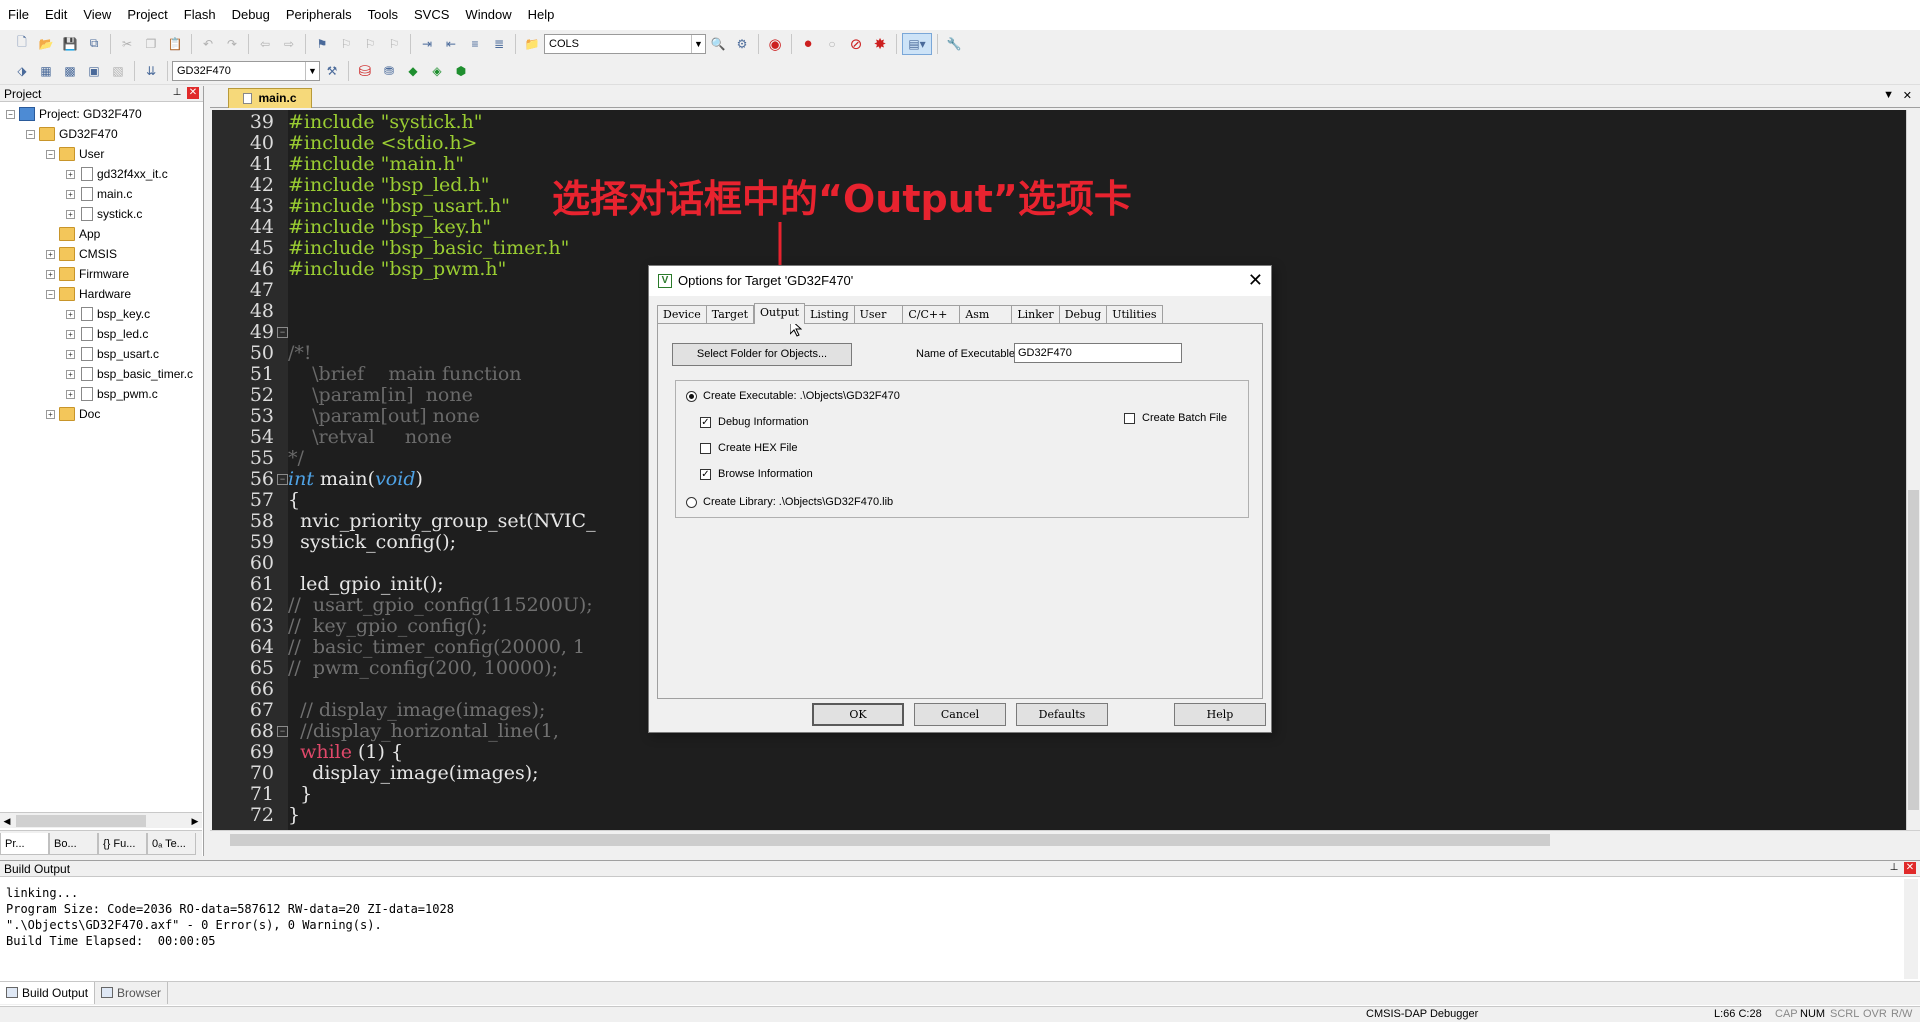 Image resolution: width=1920 pixels, height=1022 pixels. Describe the element at coordinates (370, 44) in the screenshot. I see `next-bookmark-icon: ⚐` at that location.